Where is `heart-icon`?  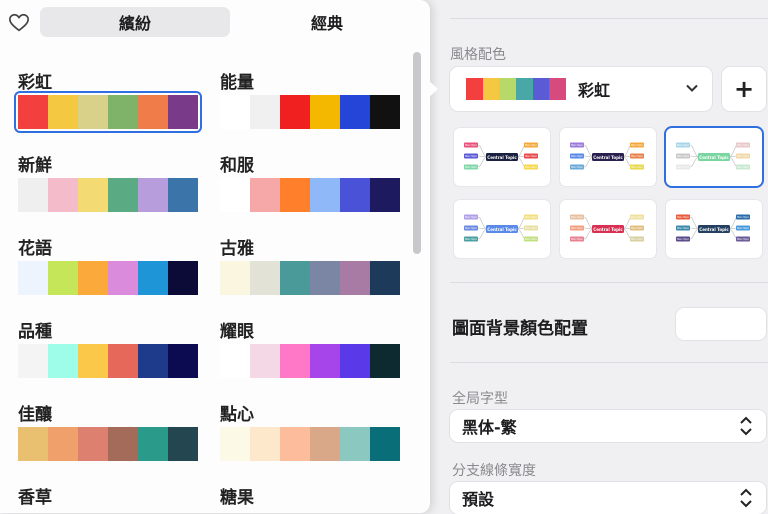
heart-icon is located at coordinates (19, 23).